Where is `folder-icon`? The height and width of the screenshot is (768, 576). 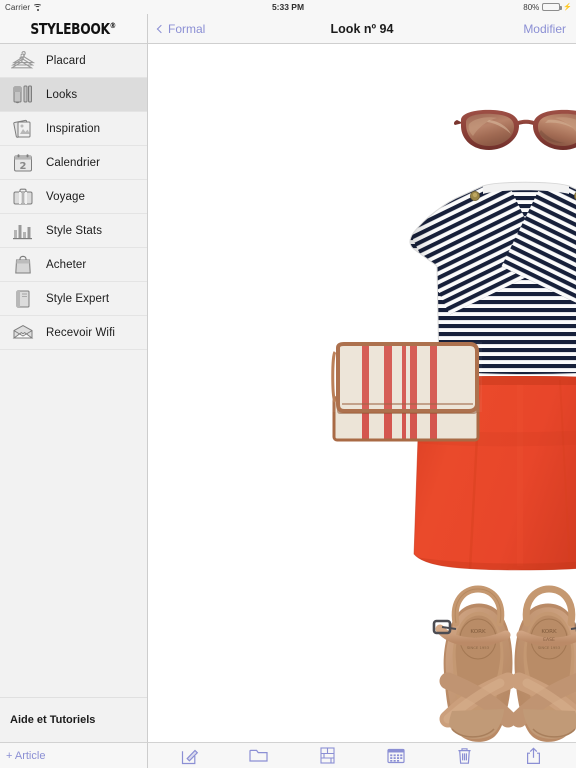 folder-icon is located at coordinates (259, 755).